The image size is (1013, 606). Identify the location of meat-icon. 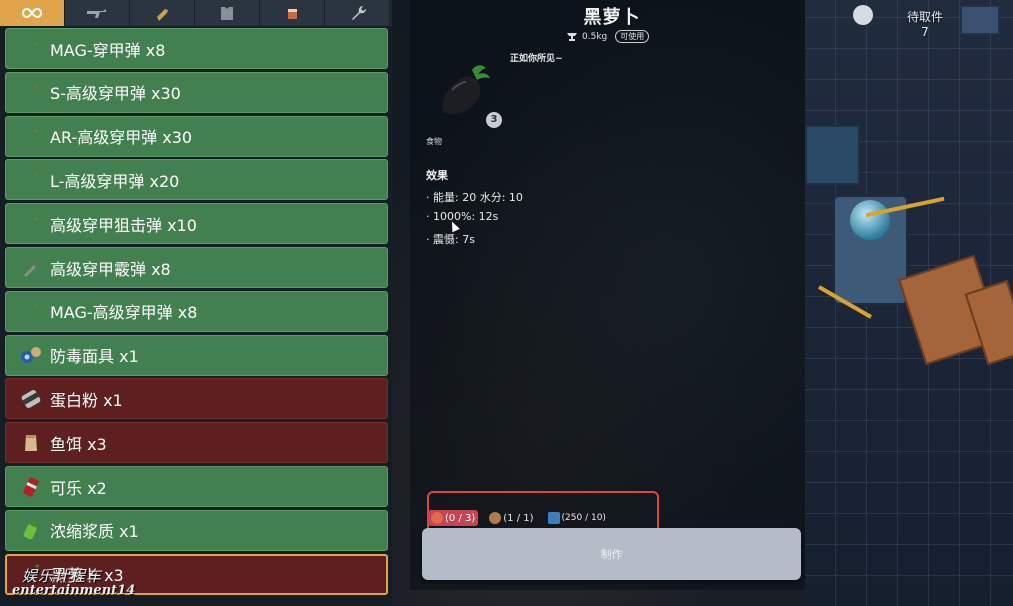
(437, 518).